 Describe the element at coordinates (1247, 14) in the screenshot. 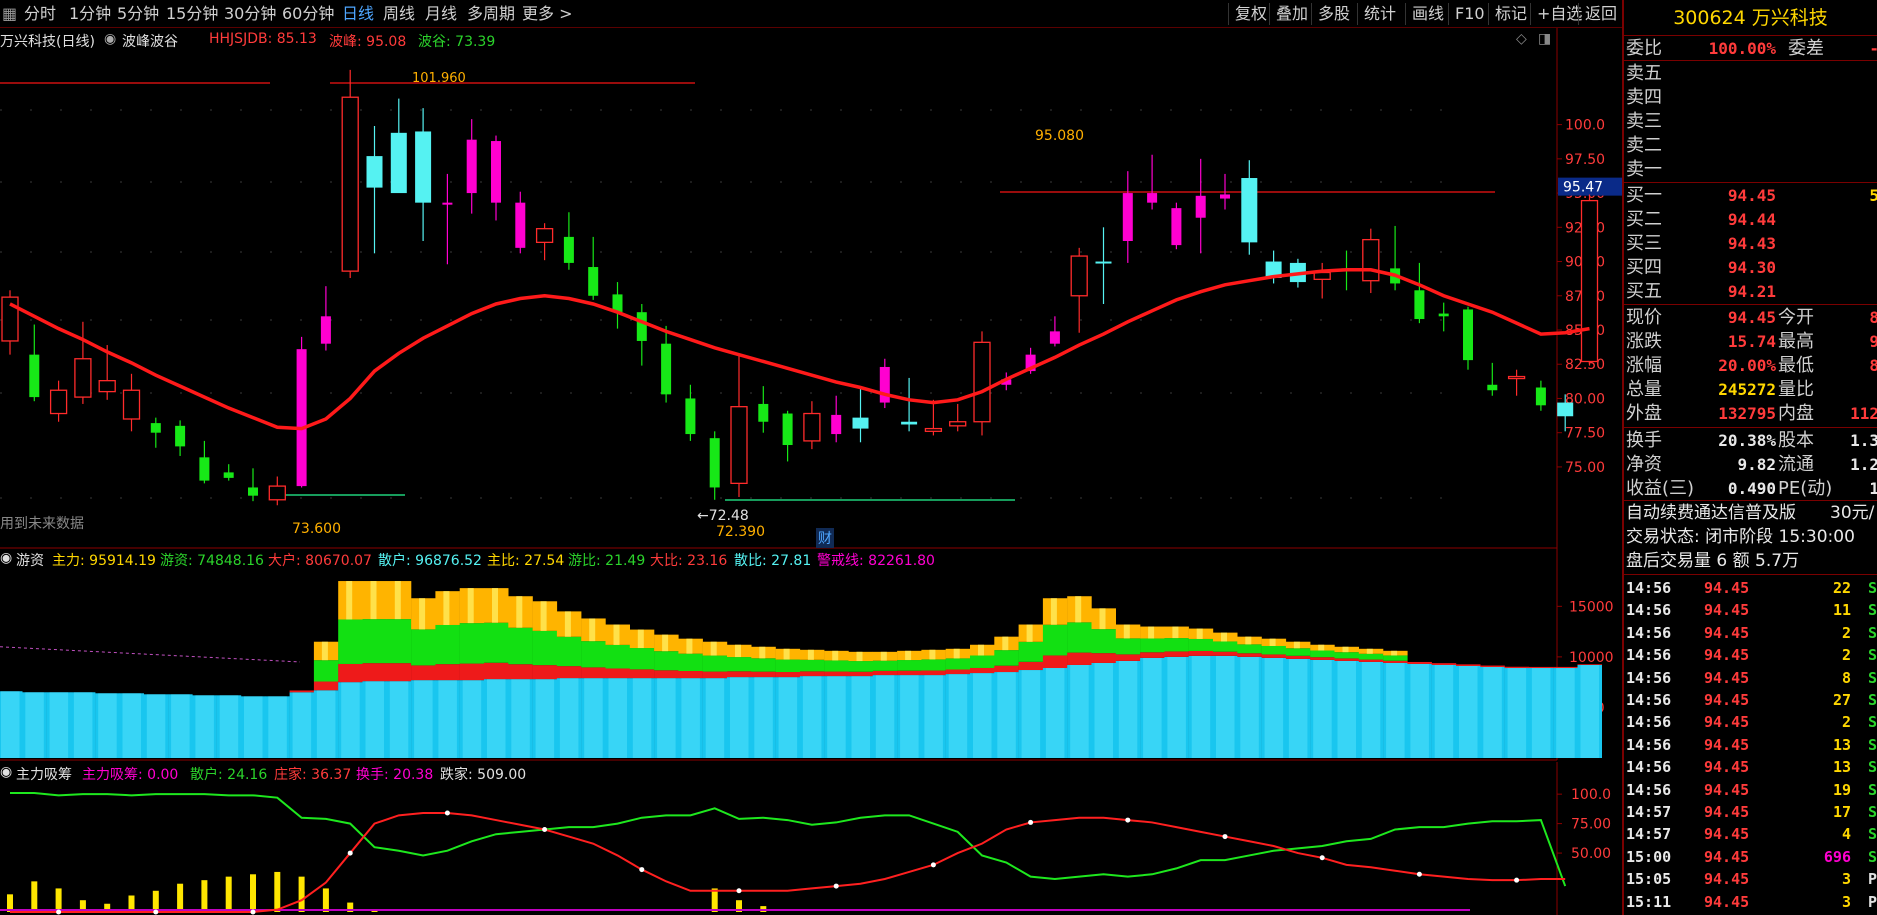

I see `fuquan-button: 复权` at that location.